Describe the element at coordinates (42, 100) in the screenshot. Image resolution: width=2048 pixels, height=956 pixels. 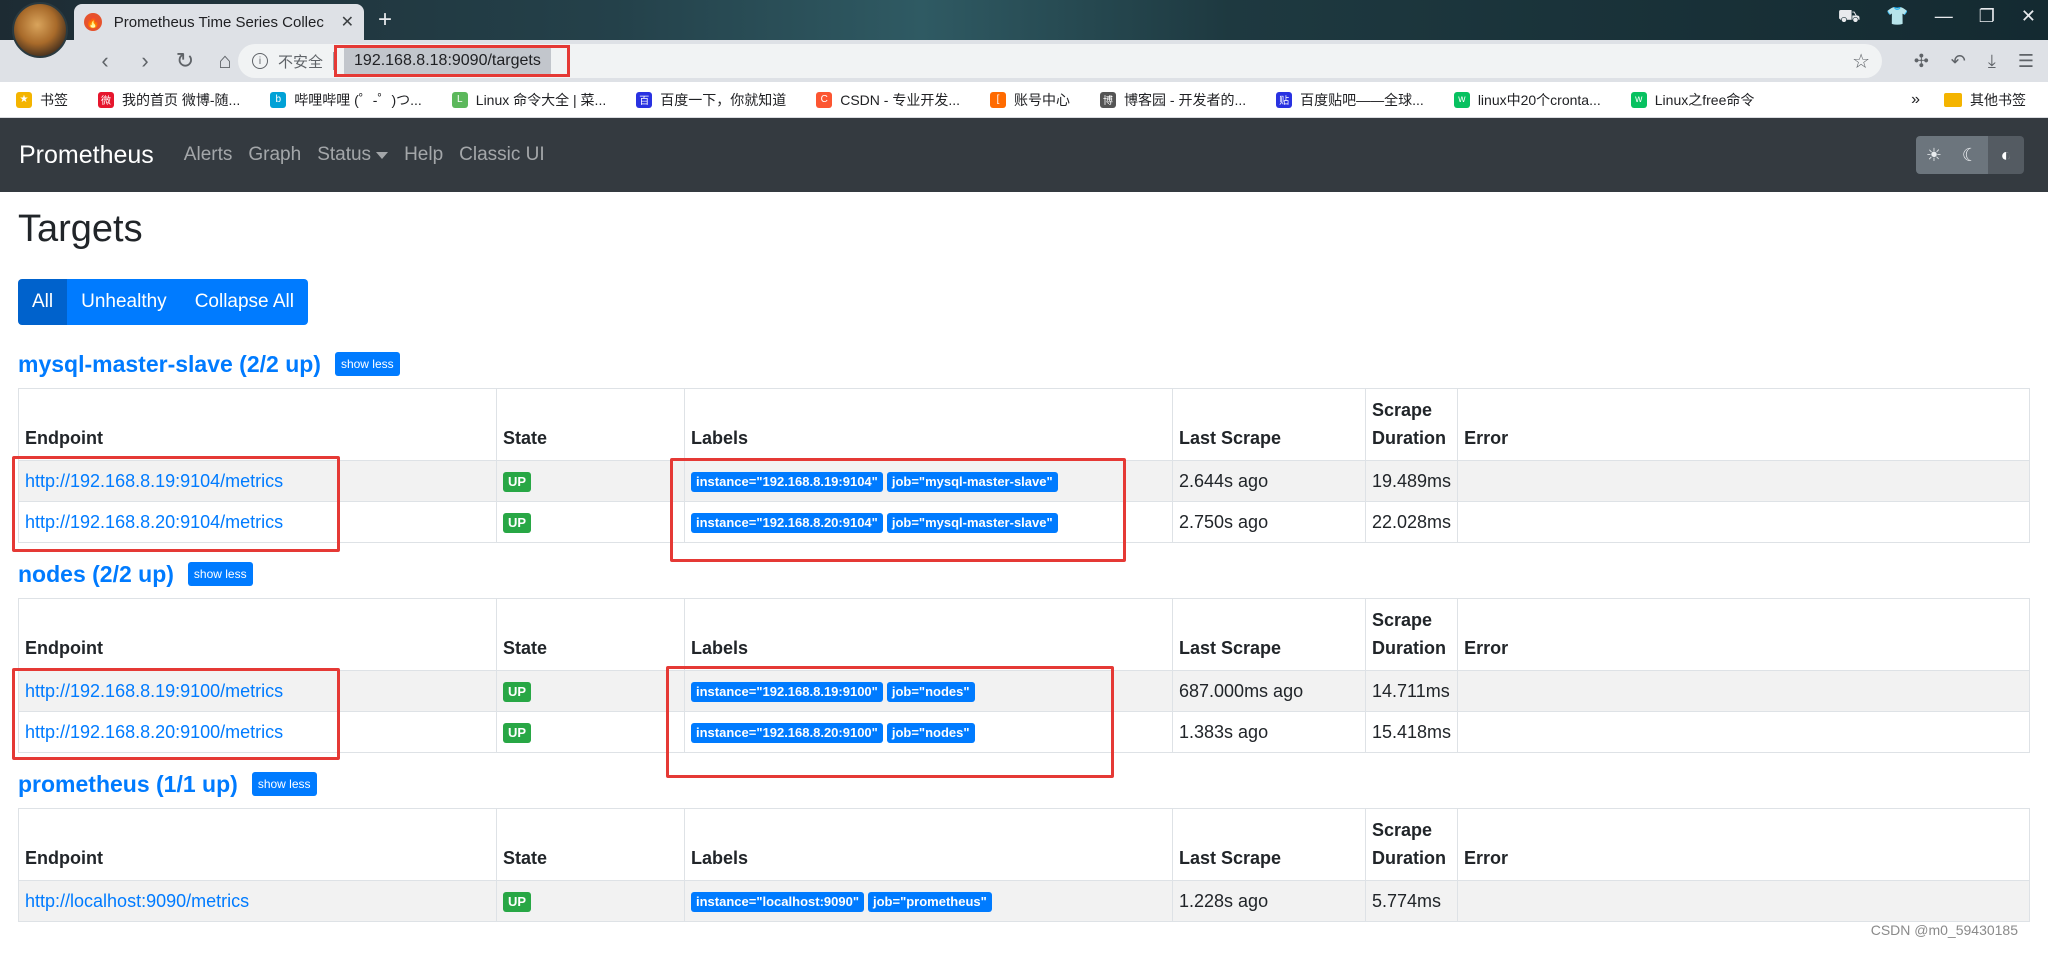
I see `bookmark-item: ★ 书签` at that location.